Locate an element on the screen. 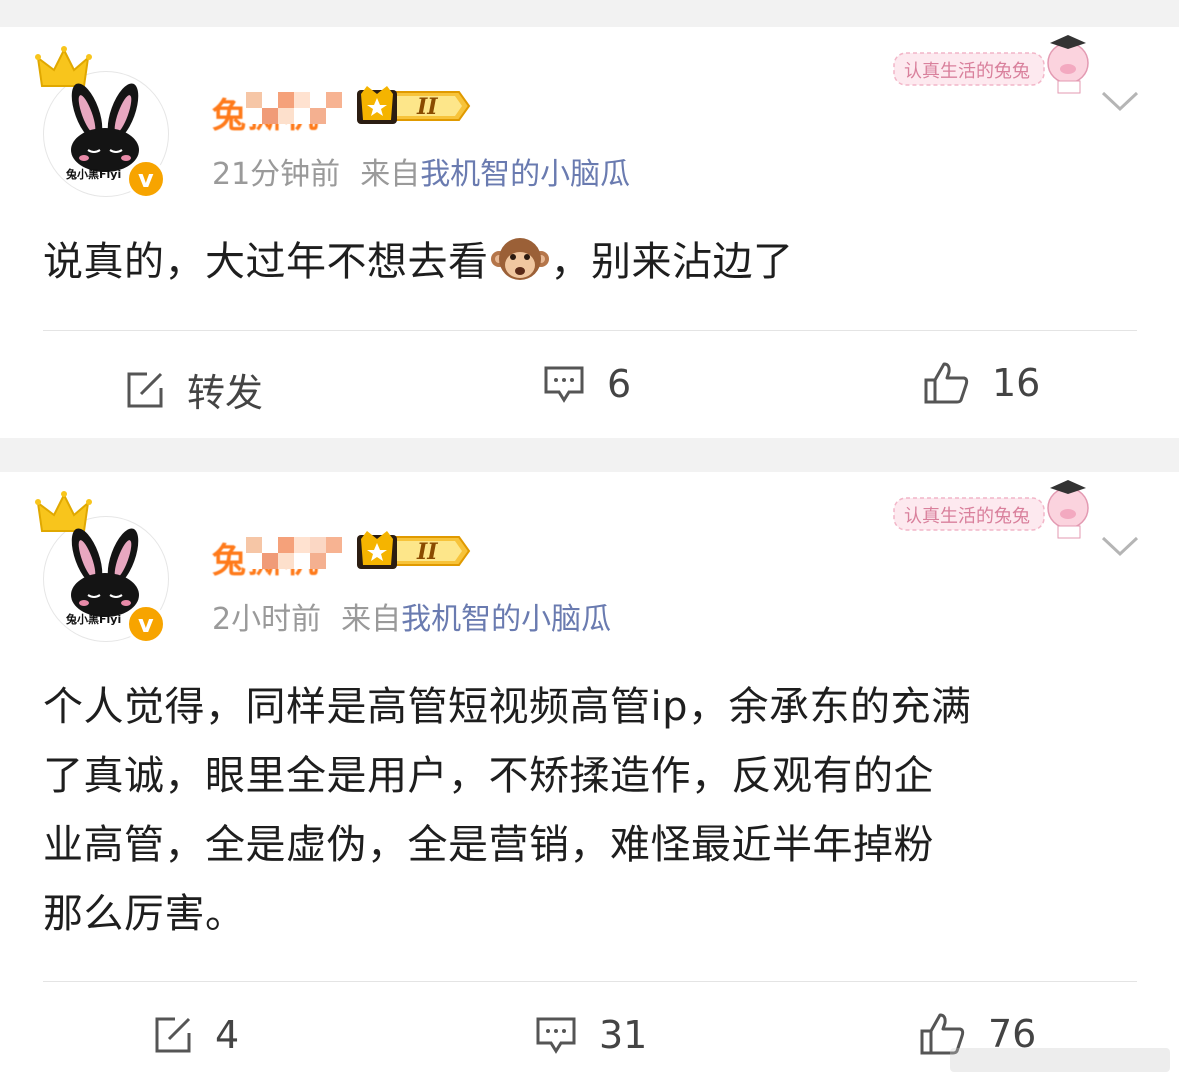 The image size is (1179, 1085). post-meta: 21分钟前 来自我机智的小脑瓜 is located at coordinates (421, 171).